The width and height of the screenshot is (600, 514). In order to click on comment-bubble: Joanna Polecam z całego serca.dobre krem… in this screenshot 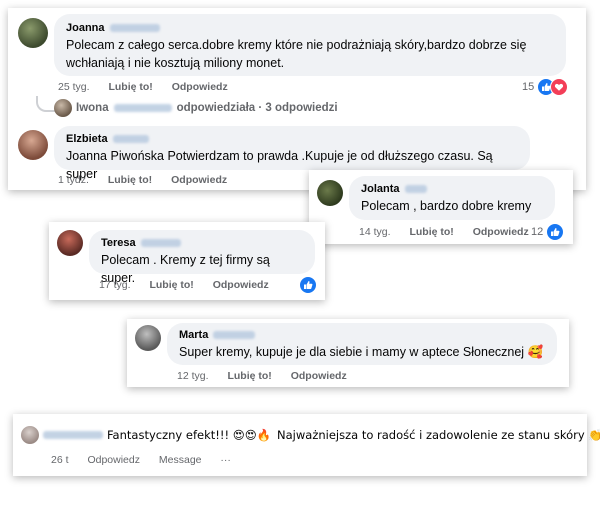, I will do `click(310, 45)`.